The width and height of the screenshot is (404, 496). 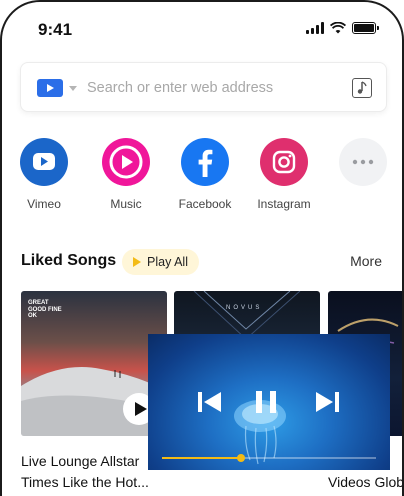 I want to click on skip-previous-icon, so click(x=209, y=402).